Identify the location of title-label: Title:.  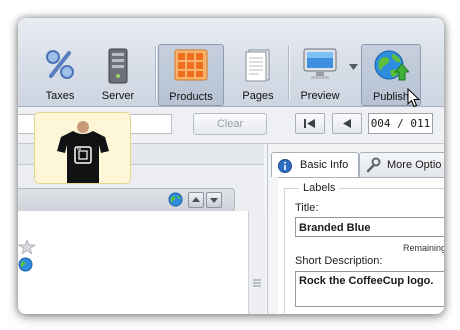
(307, 208).